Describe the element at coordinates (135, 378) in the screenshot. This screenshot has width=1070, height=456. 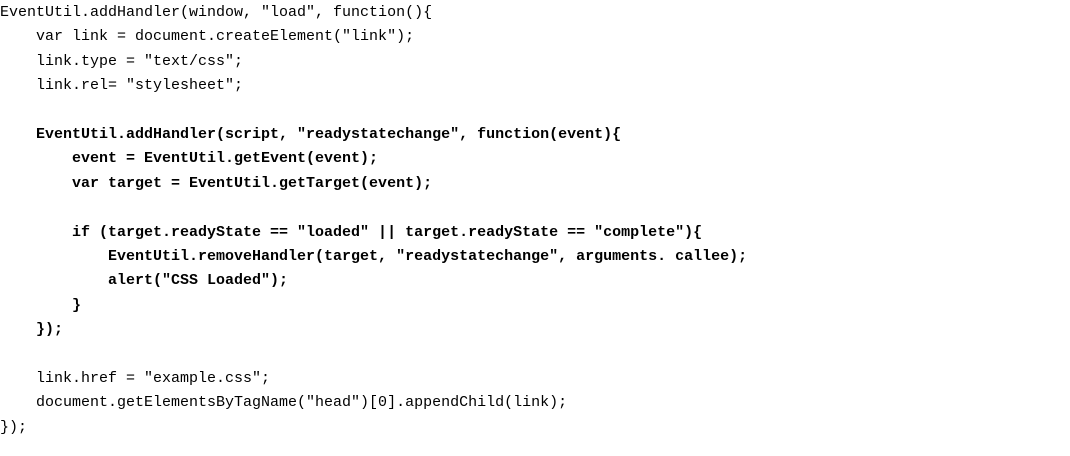
I see `code-line: link.href = "example.css";` at that location.